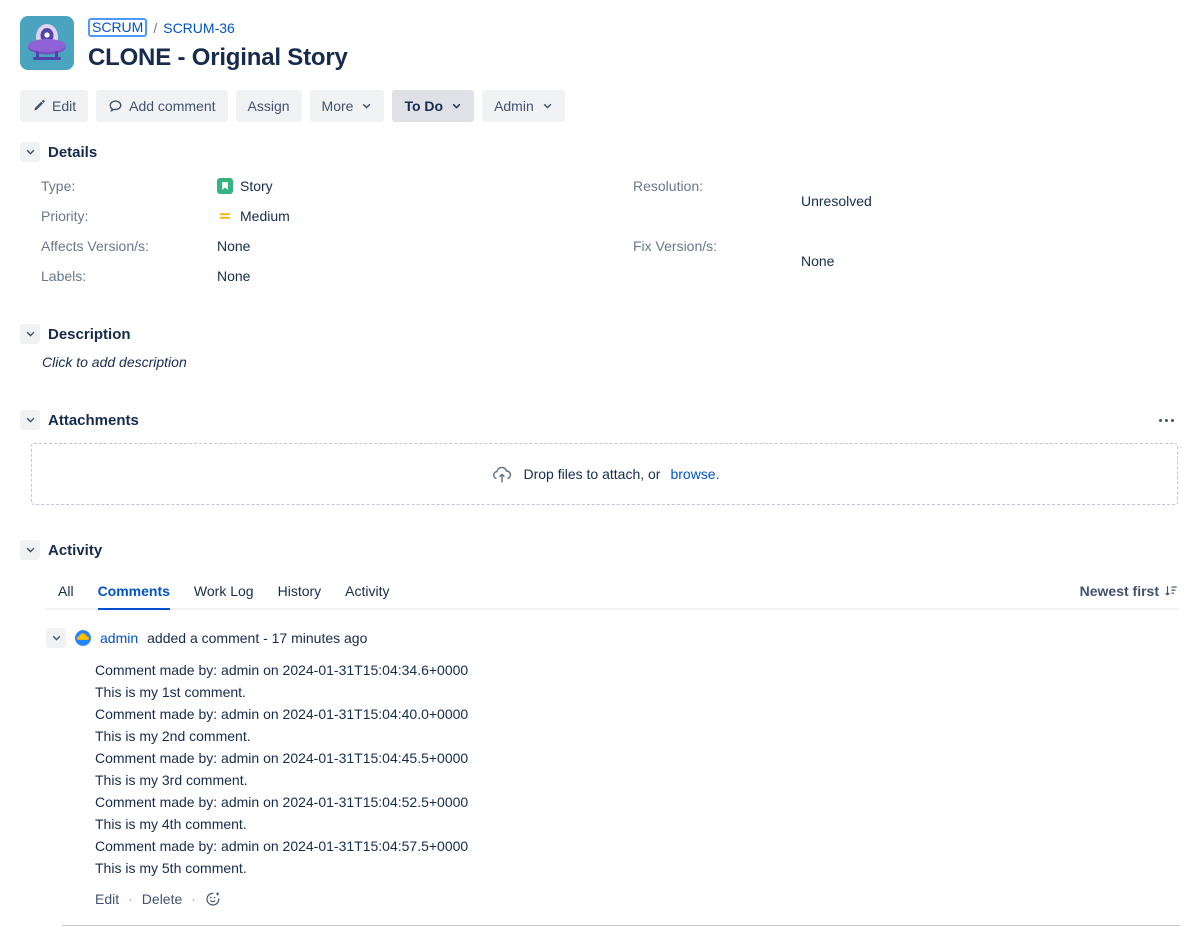  Describe the element at coordinates (598, 97) in the screenshot. I see `issue-toolbar: Edit Add comment Assign More To Do Admin` at that location.